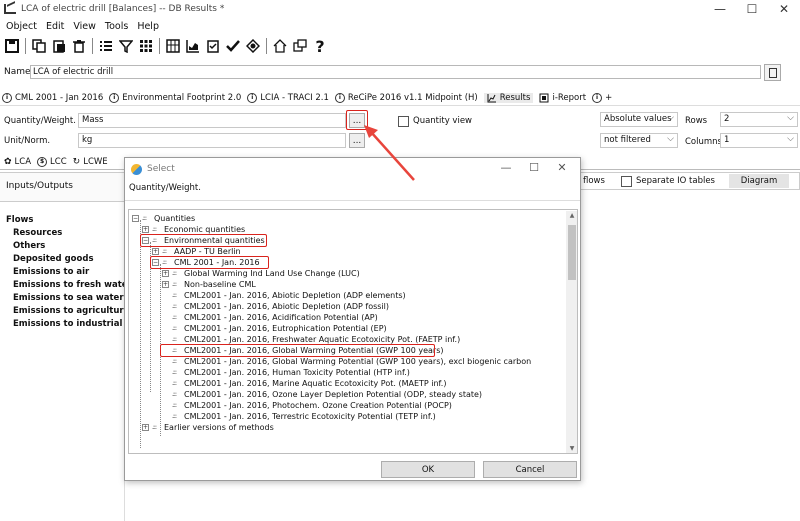 The width and height of the screenshot is (800, 521). What do you see at coordinates (571, 332) in the screenshot?
I see `tree-scrollbar: ▲ ▼` at bounding box center [571, 332].